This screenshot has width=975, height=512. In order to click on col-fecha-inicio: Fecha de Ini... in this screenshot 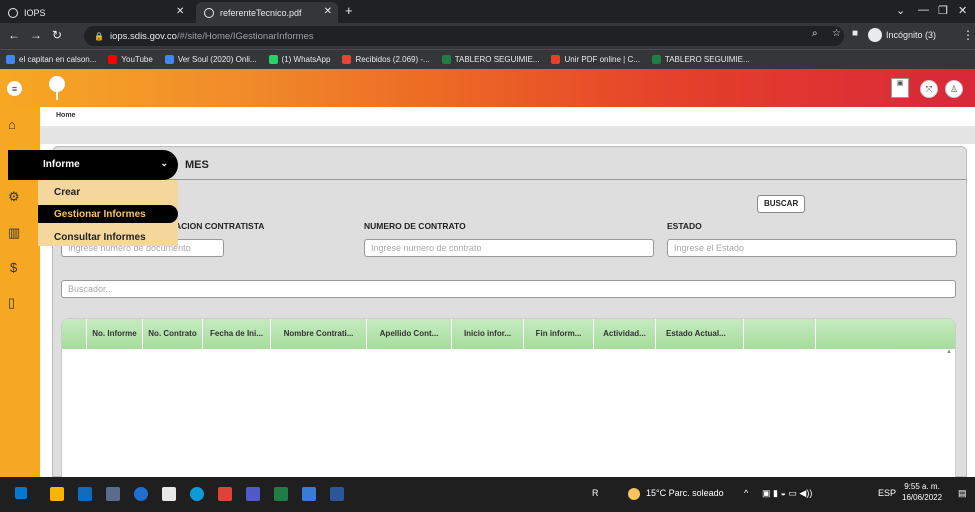, I will do `click(237, 334)`.